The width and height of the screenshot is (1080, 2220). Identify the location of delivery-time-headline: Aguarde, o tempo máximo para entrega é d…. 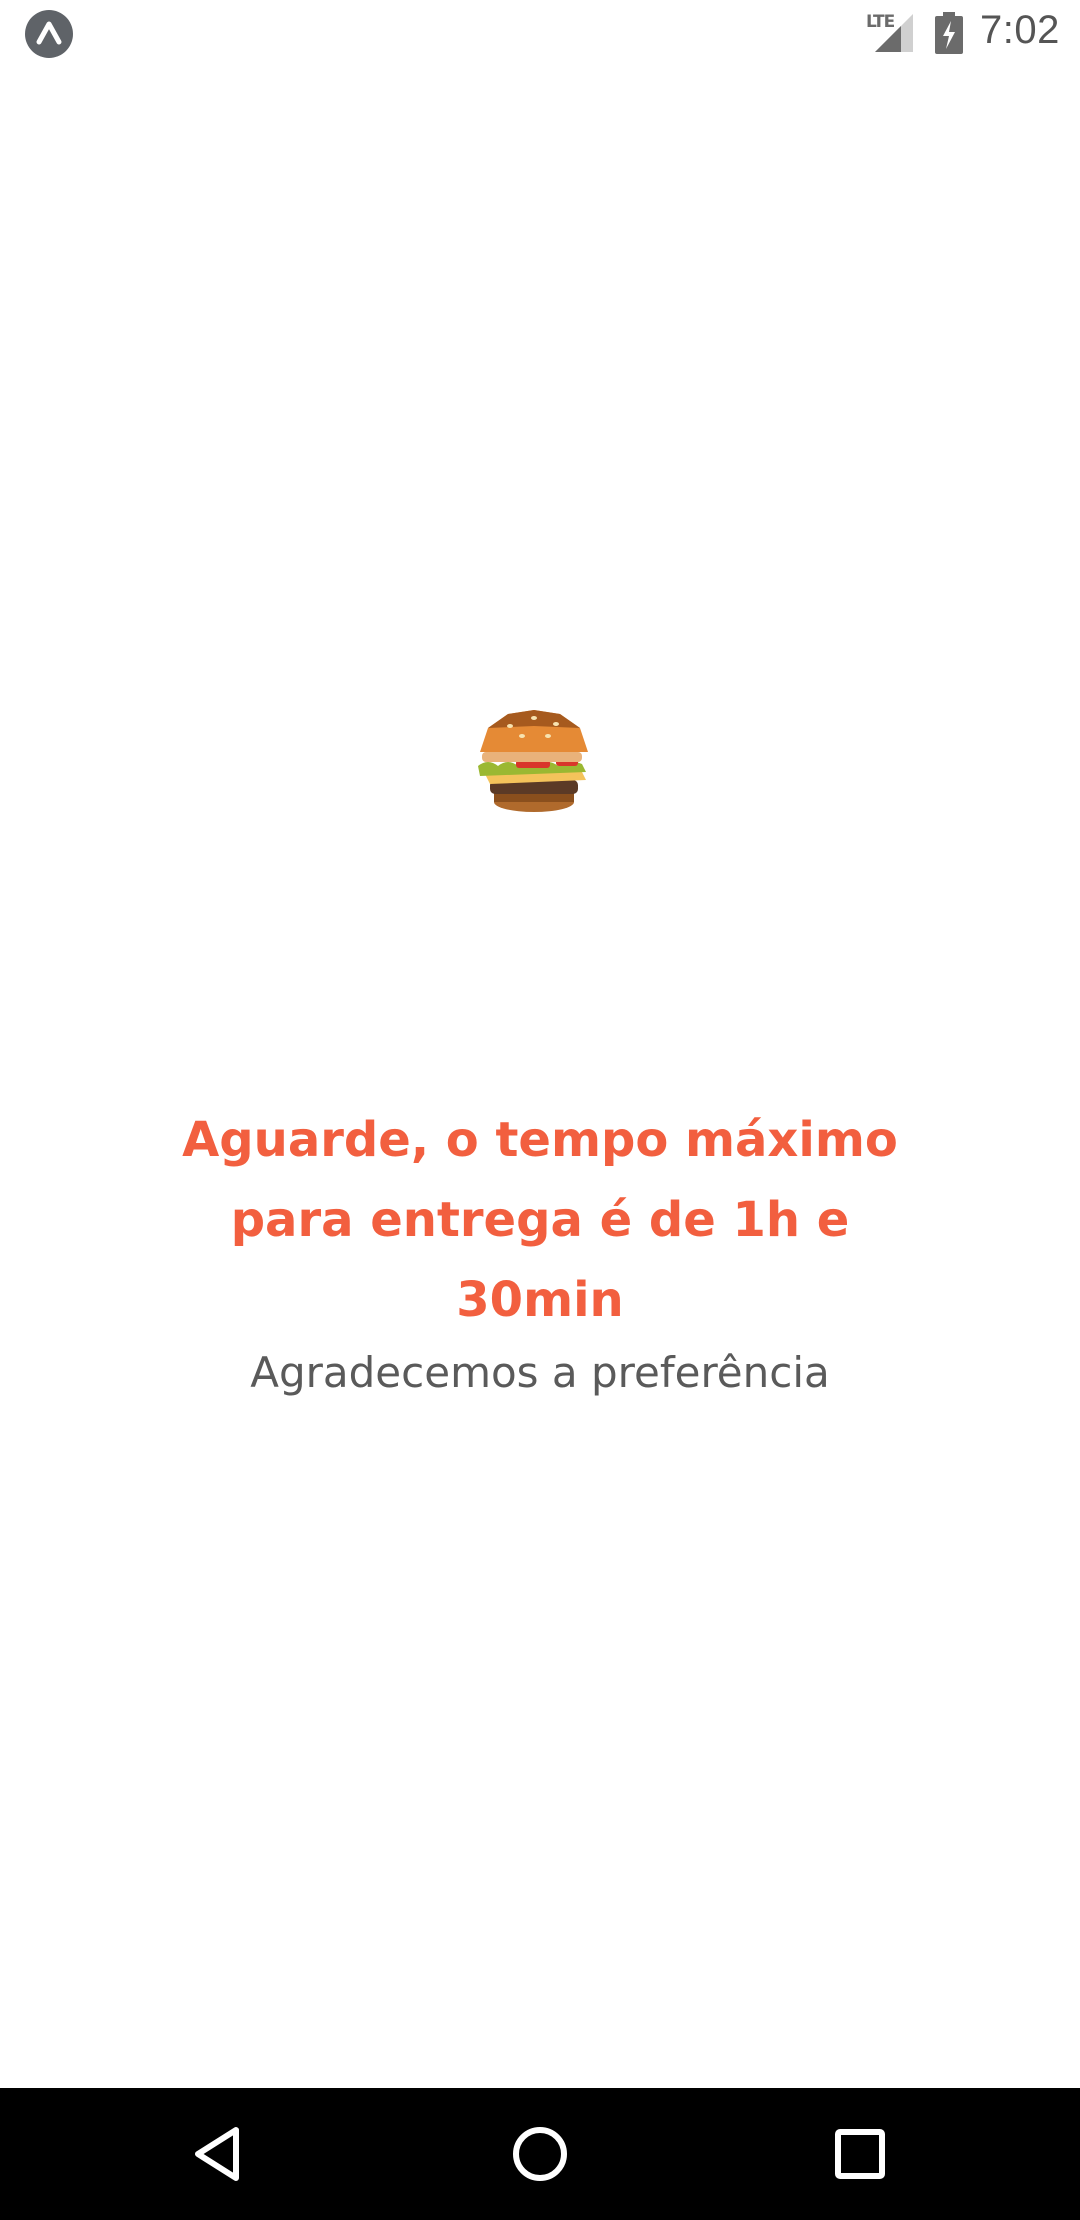
(540, 1220).